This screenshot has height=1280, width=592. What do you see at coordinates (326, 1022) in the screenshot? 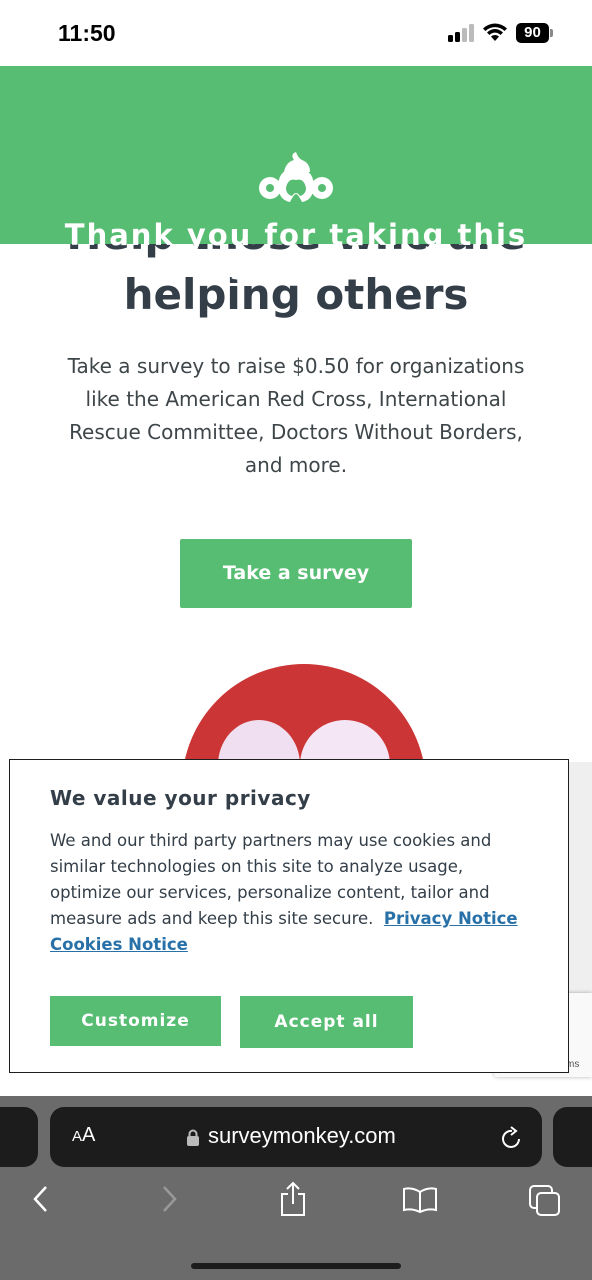
I see `accept-all-button: Accept all` at bounding box center [326, 1022].